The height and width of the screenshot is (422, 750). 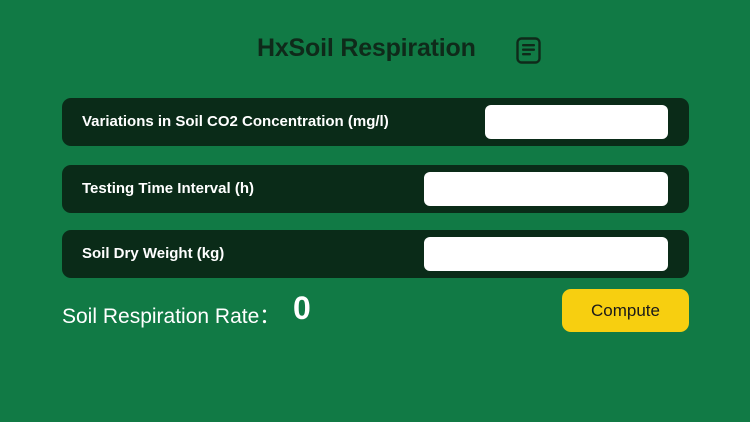 What do you see at coordinates (153, 253) in the screenshot?
I see `dry-weight-label: Soil Dry Weight (kg)` at bounding box center [153, 253].